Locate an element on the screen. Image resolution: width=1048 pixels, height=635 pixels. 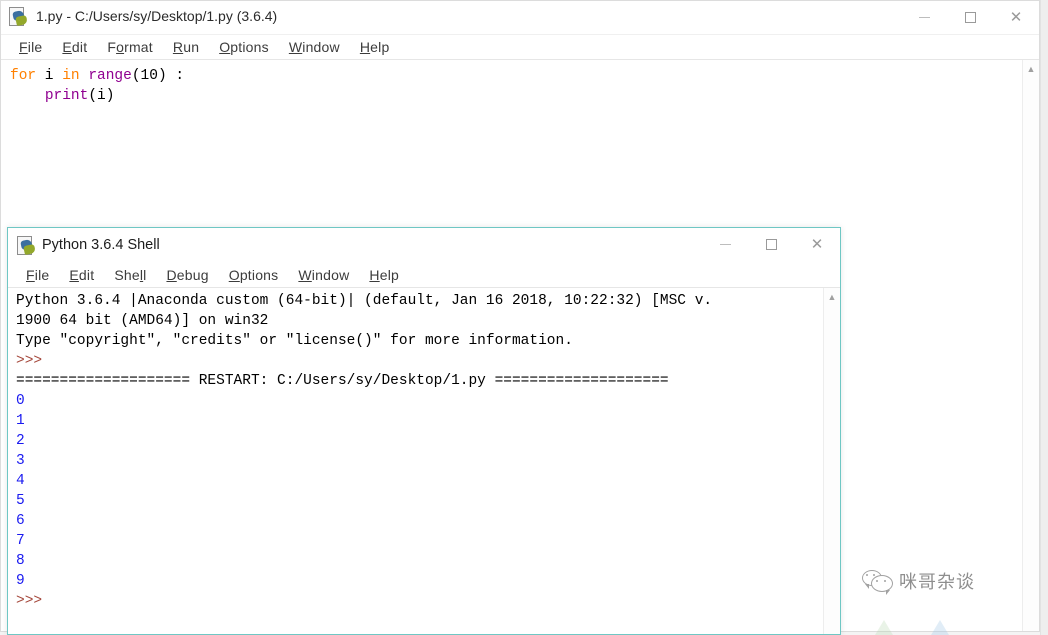
editor-title: 1.py - C:/Users/sy/Desktop/1.py (3.6.4) is located at coordinates (157, 16).